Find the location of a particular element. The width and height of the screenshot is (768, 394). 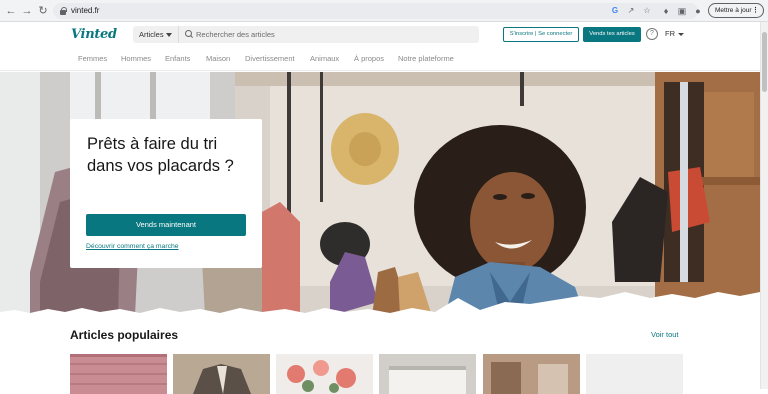

update-label: Mettre à jour is located at coordinates (733, 10).